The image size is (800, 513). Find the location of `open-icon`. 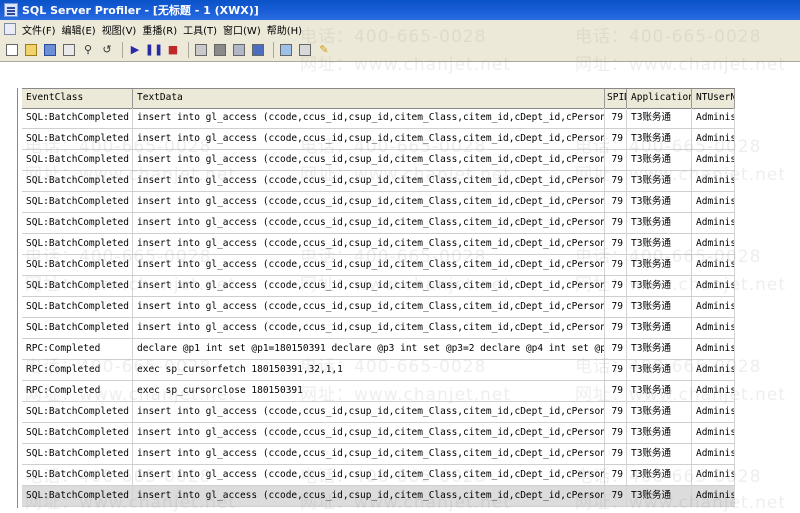

open-icon is located at coordinates (31, 50).